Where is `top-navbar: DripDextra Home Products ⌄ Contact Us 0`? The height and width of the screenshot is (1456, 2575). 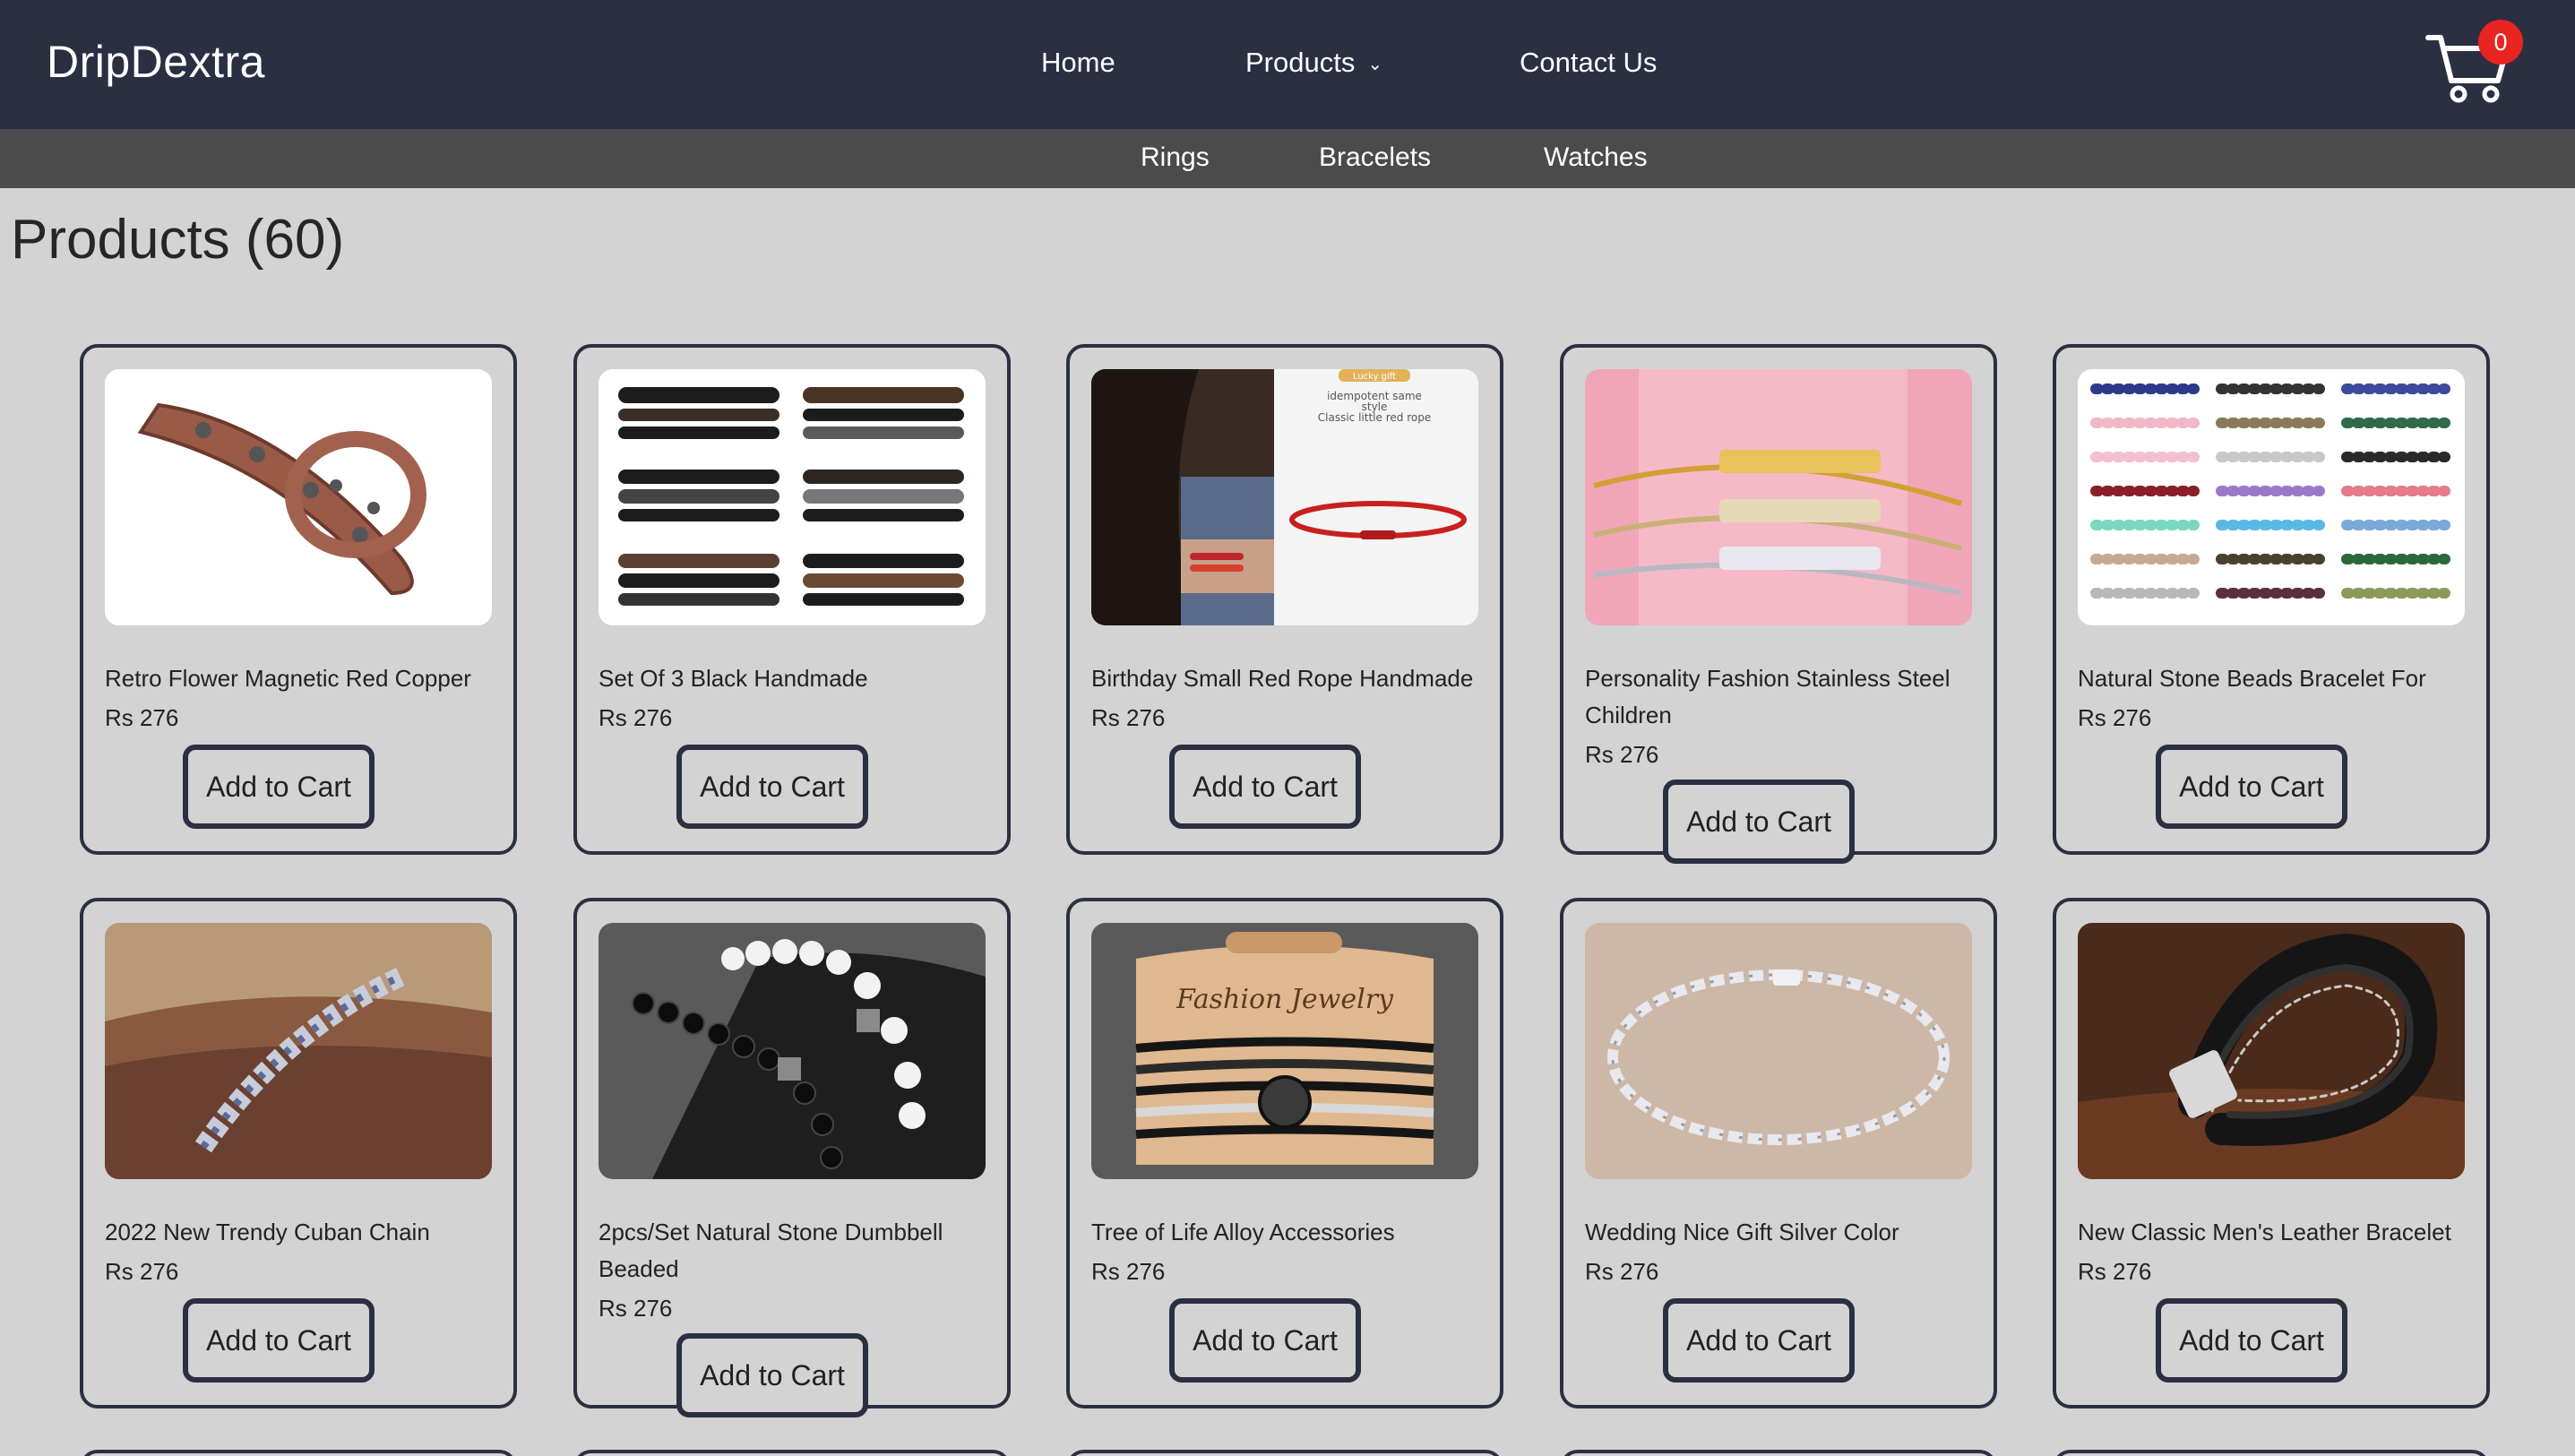
top-navbar: DripDextra Home Products ⌄ Contact Us 0 is located at coordinates (1287, 64).